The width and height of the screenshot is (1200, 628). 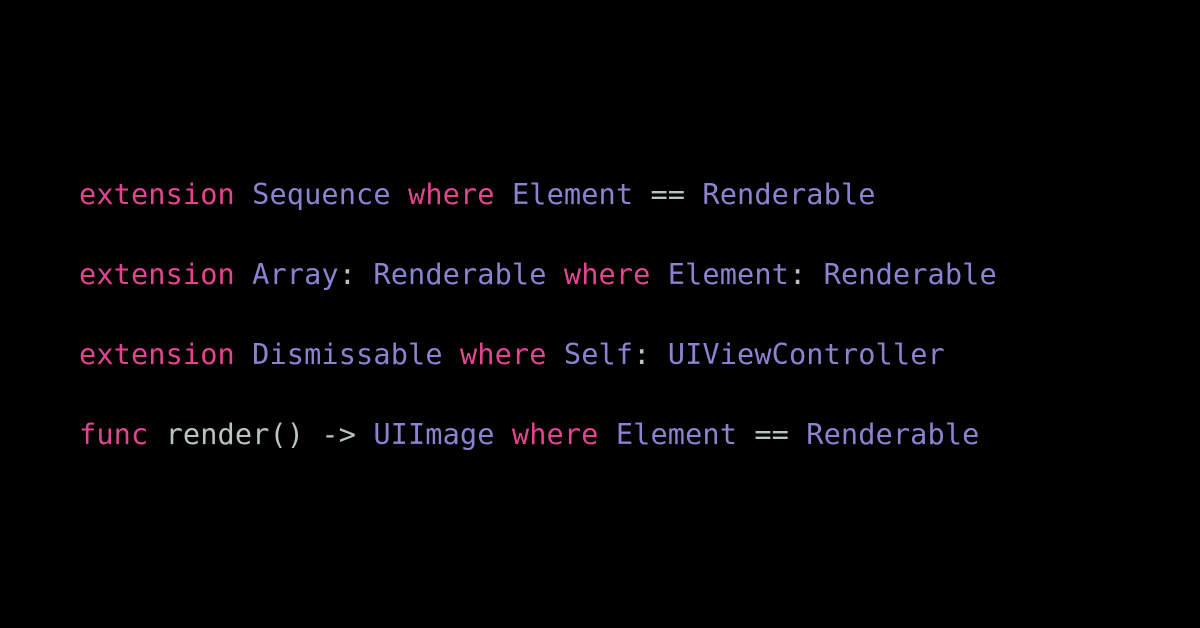 What do you see at coordinates (321, 194) in the screenshot?
I see `type-token: Sequence` at bounding box center [321, 194].